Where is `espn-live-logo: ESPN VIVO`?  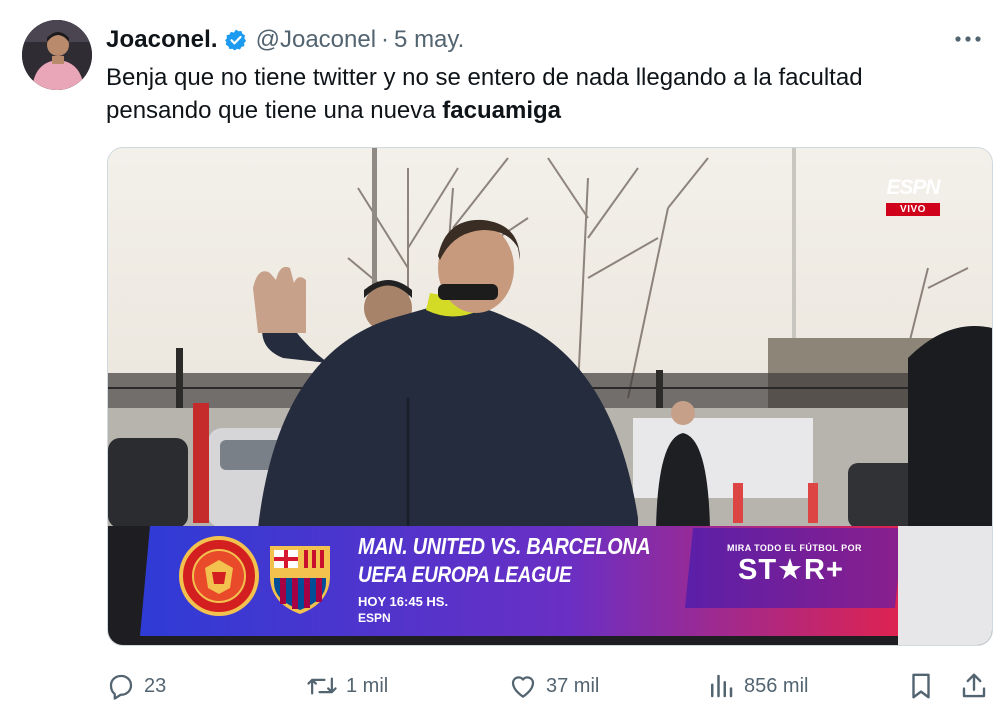
espn-live-logo: ESPN VIVO is located at coordinates (913, 197).